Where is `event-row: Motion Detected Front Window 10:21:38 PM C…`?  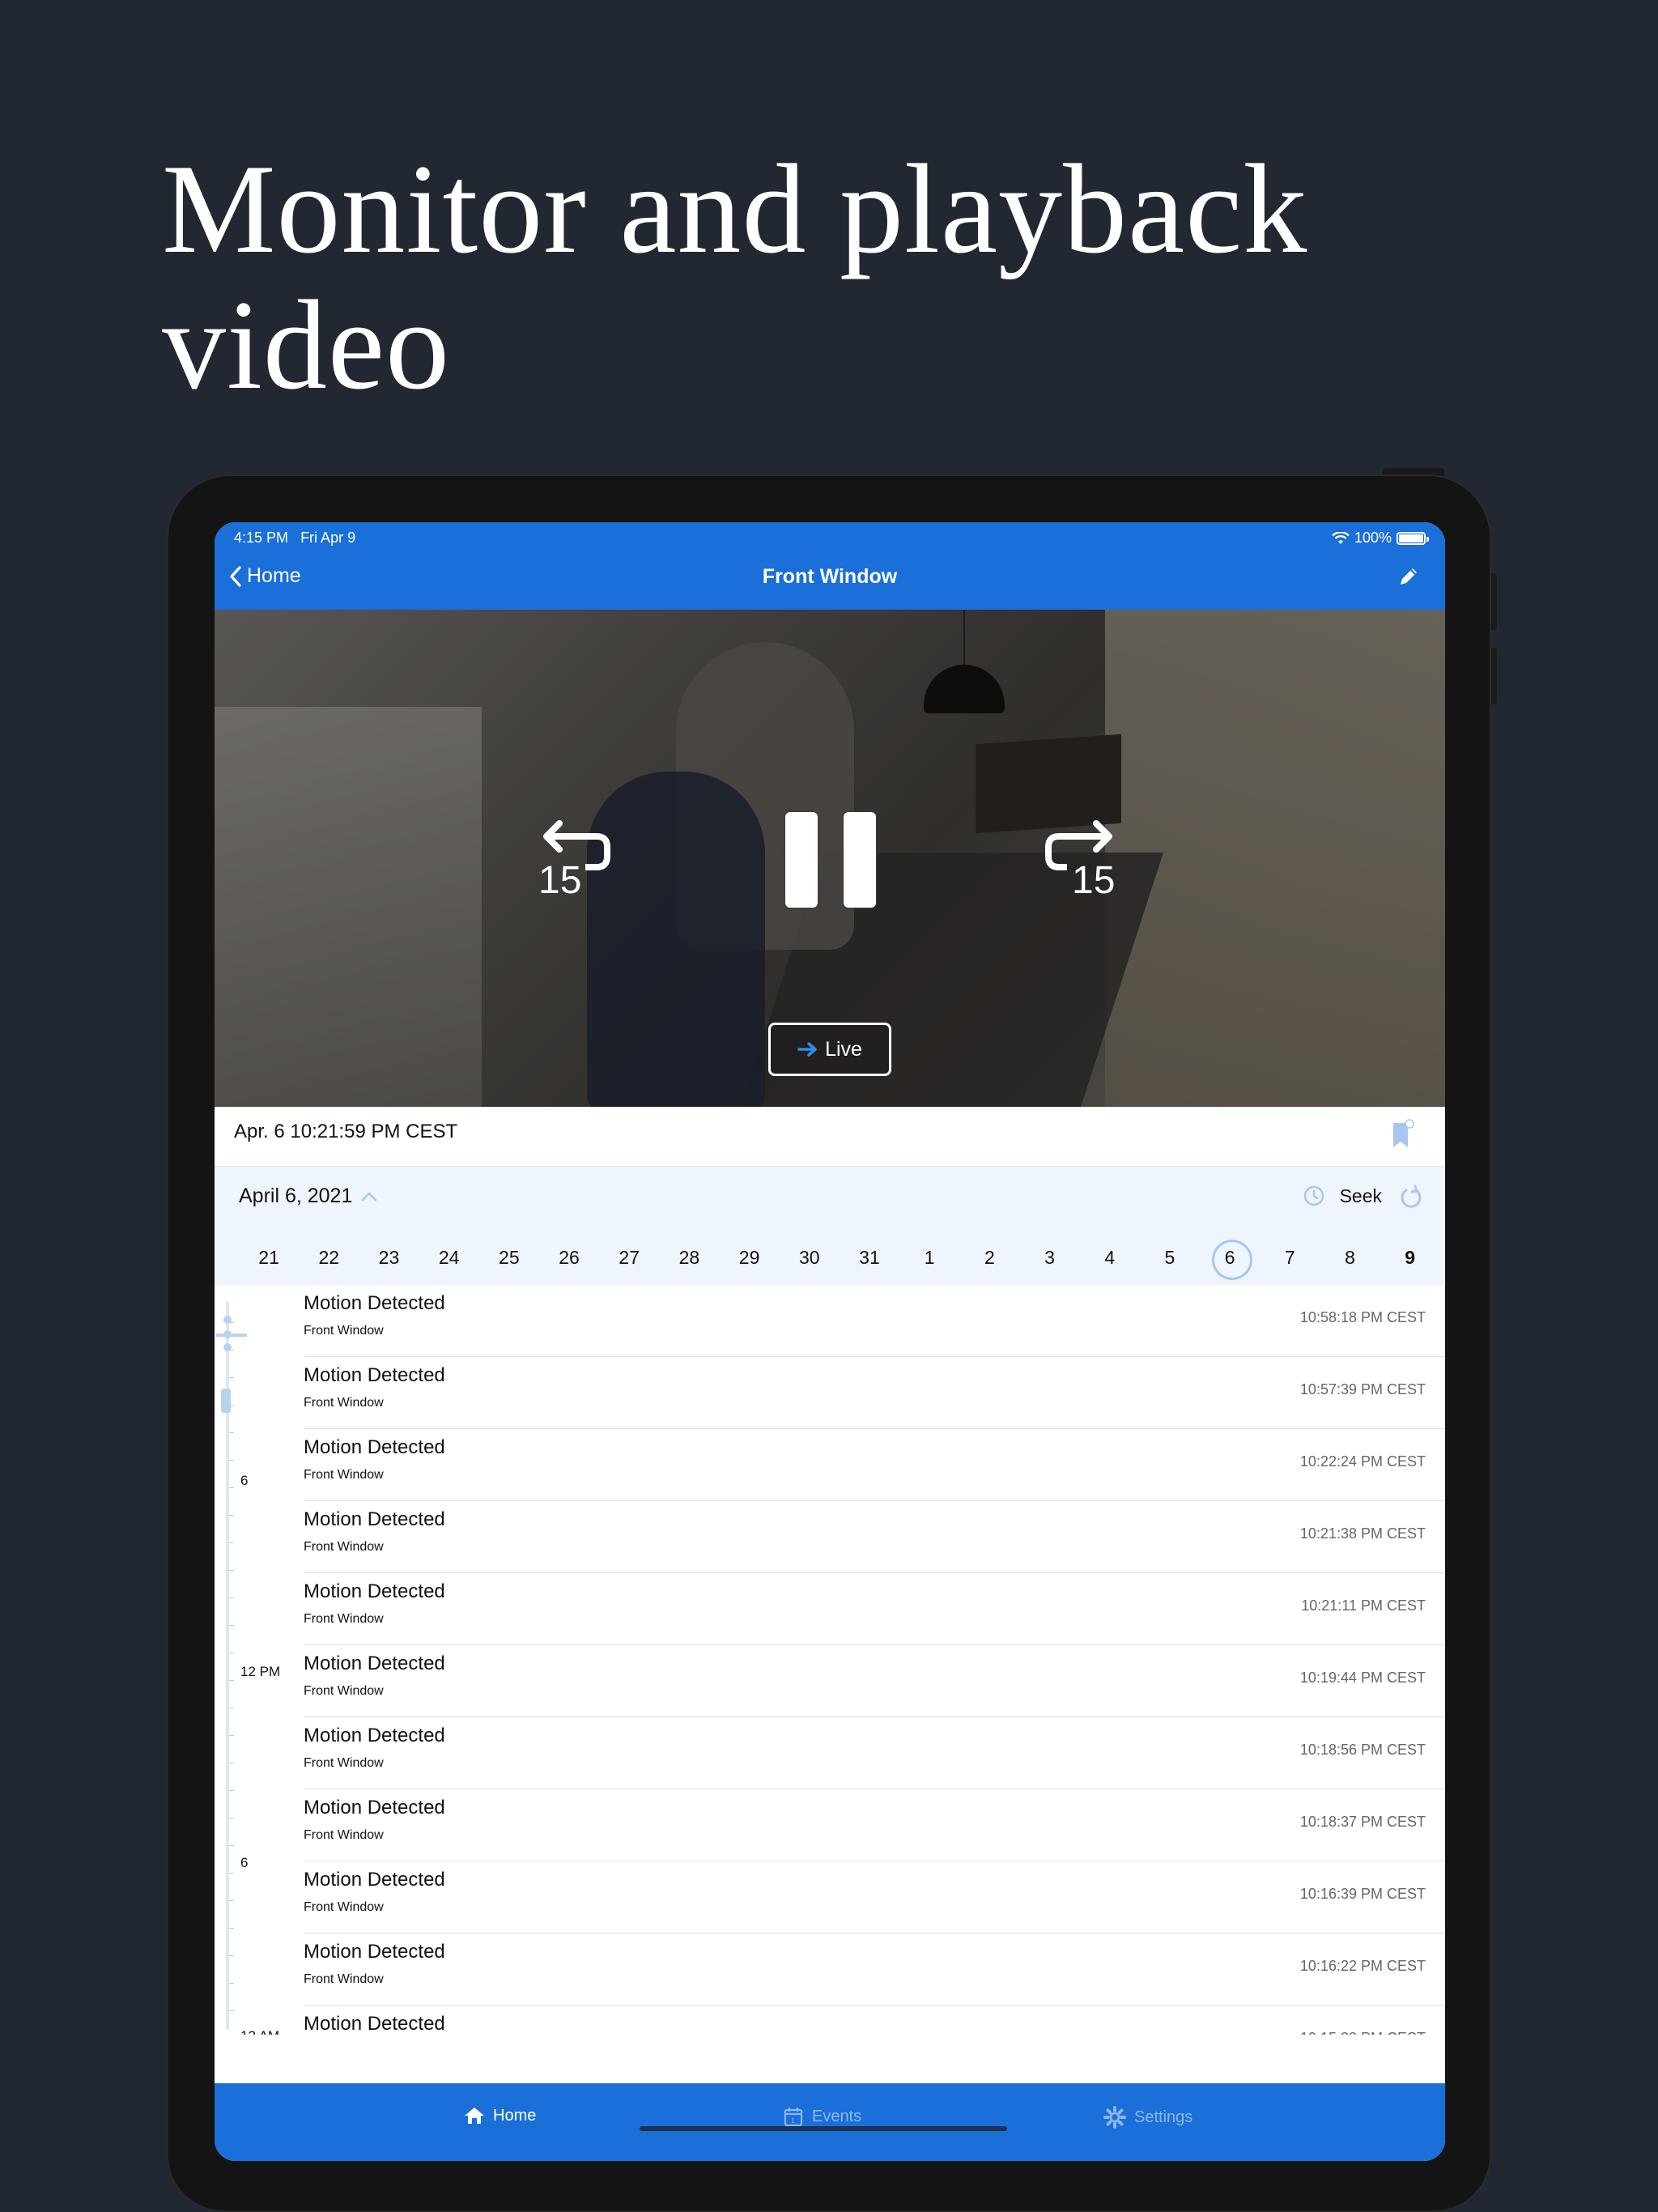 event-row: Motion Detected Front Window 10:21:38 PM C… is located at coordinates (874, 1537).